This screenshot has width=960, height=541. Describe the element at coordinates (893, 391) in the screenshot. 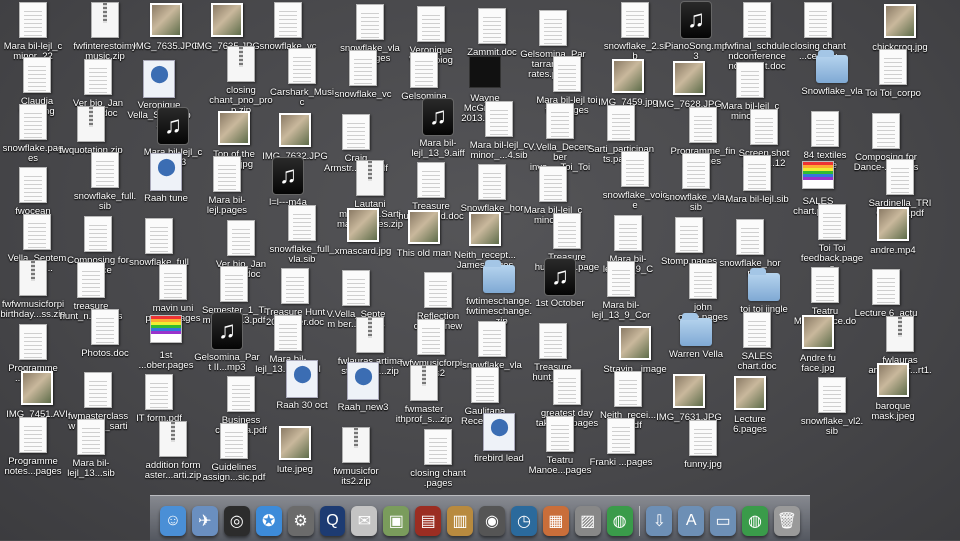

I see `desktop-icon: baroque mask.jpeg` at that location.